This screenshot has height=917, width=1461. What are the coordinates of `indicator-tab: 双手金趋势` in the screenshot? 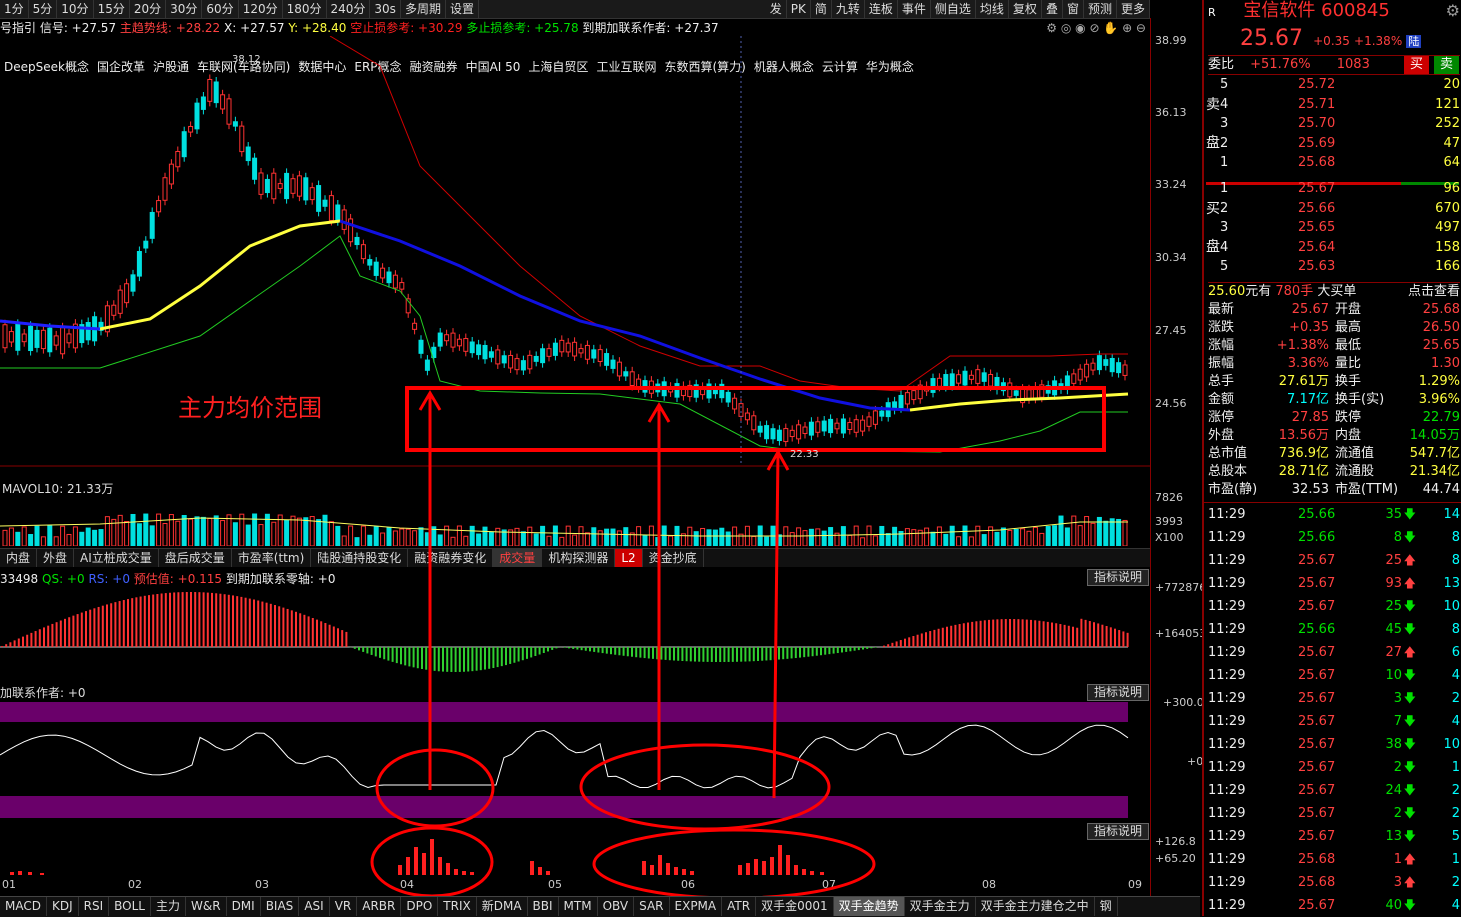 It's located at (869, 906).